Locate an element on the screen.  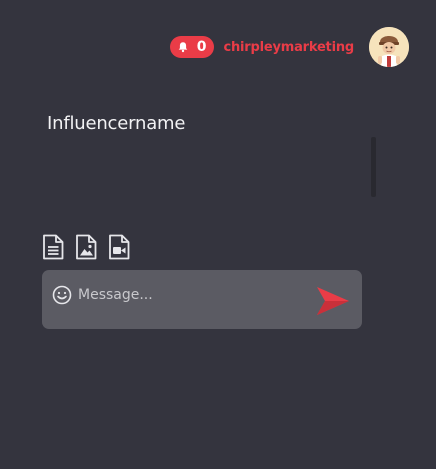
emoji-icon is located at coordinates (62, 295).